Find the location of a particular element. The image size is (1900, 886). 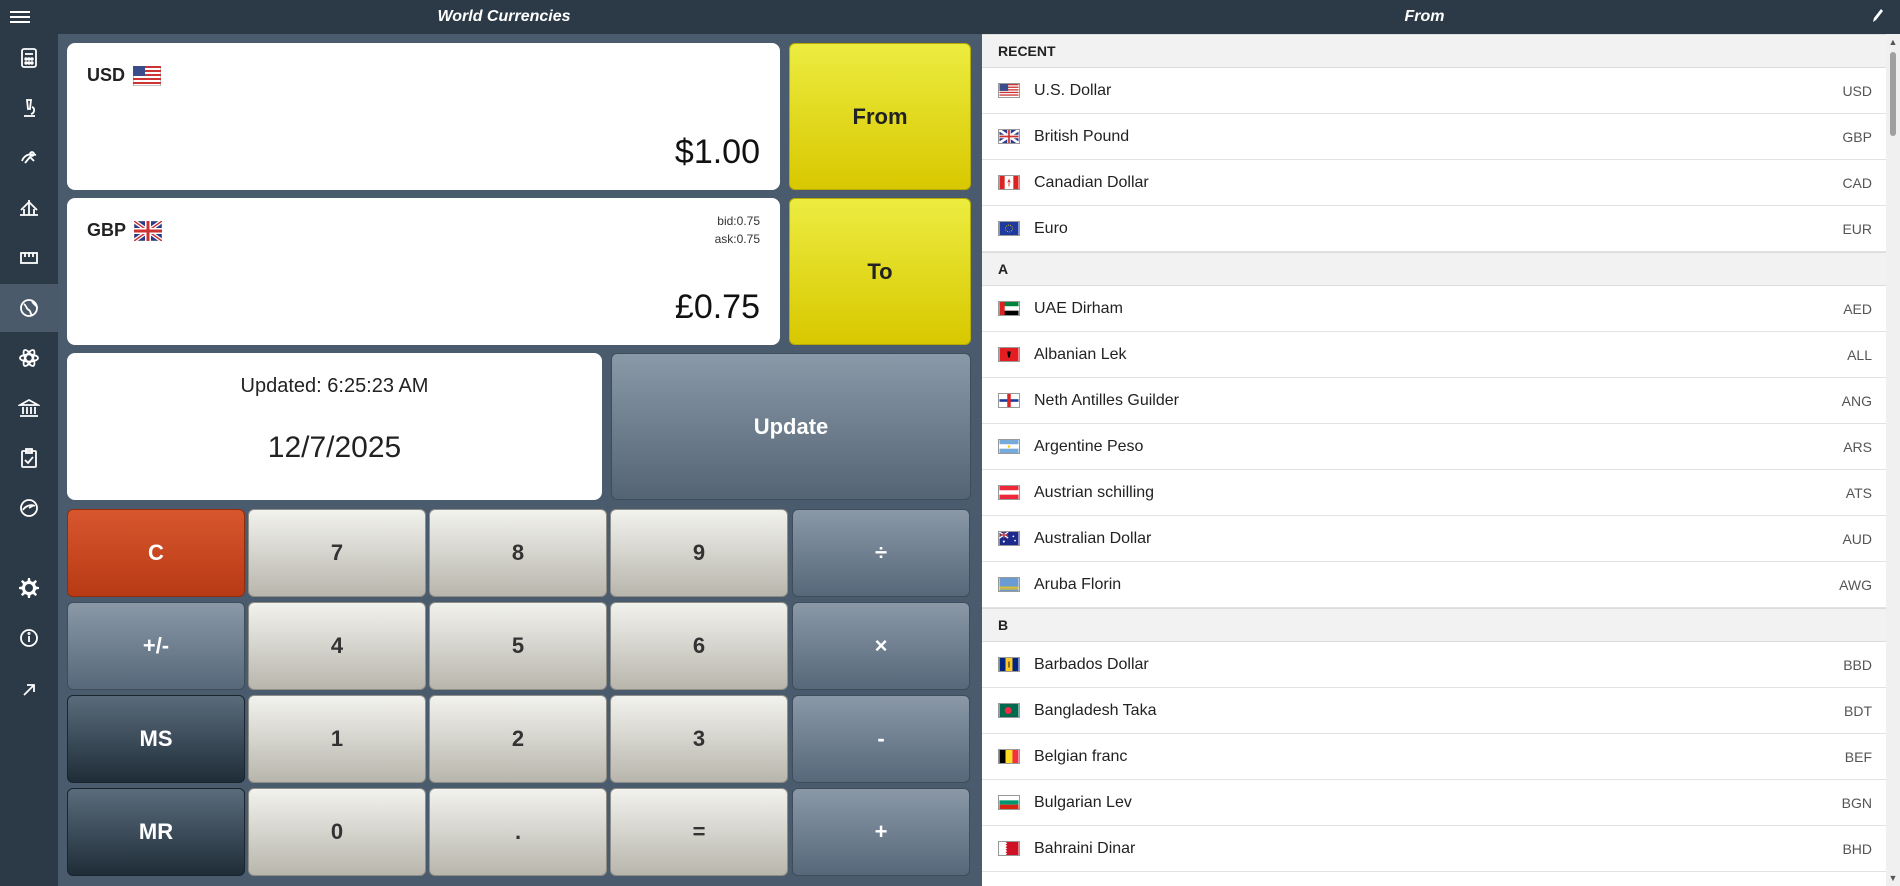

sidebar-item-tasks is located at coordinates (29, 458).